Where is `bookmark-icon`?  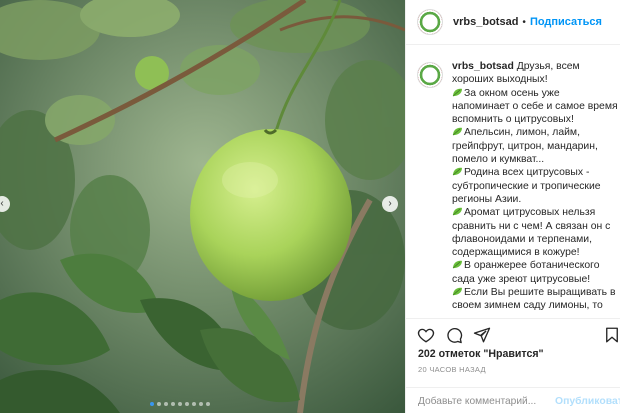
bookmark-icon is located at coordinates (611, 335).